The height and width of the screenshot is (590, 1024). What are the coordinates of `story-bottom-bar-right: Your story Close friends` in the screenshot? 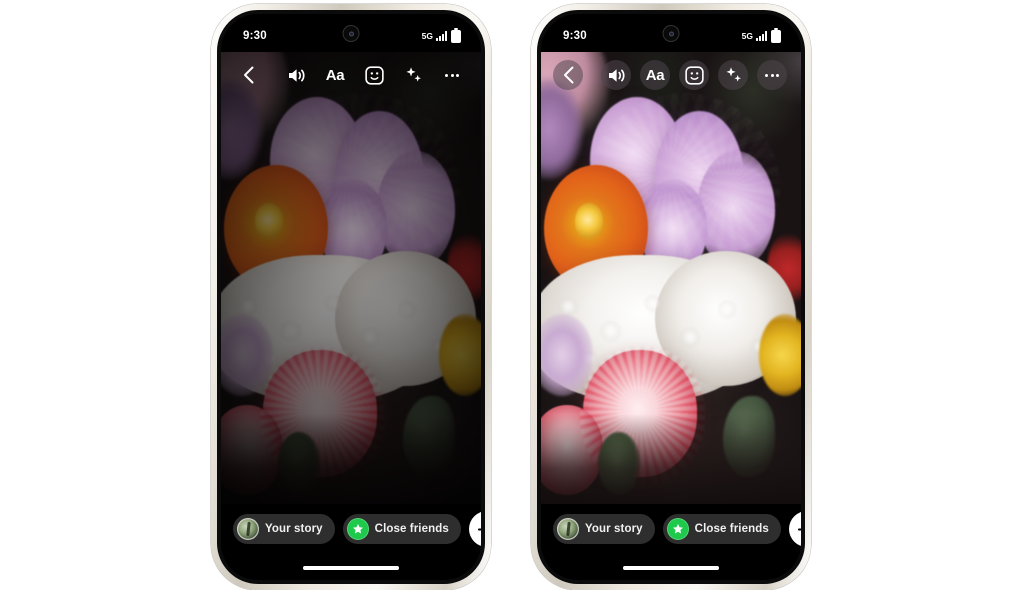 It's located at (671, 542).